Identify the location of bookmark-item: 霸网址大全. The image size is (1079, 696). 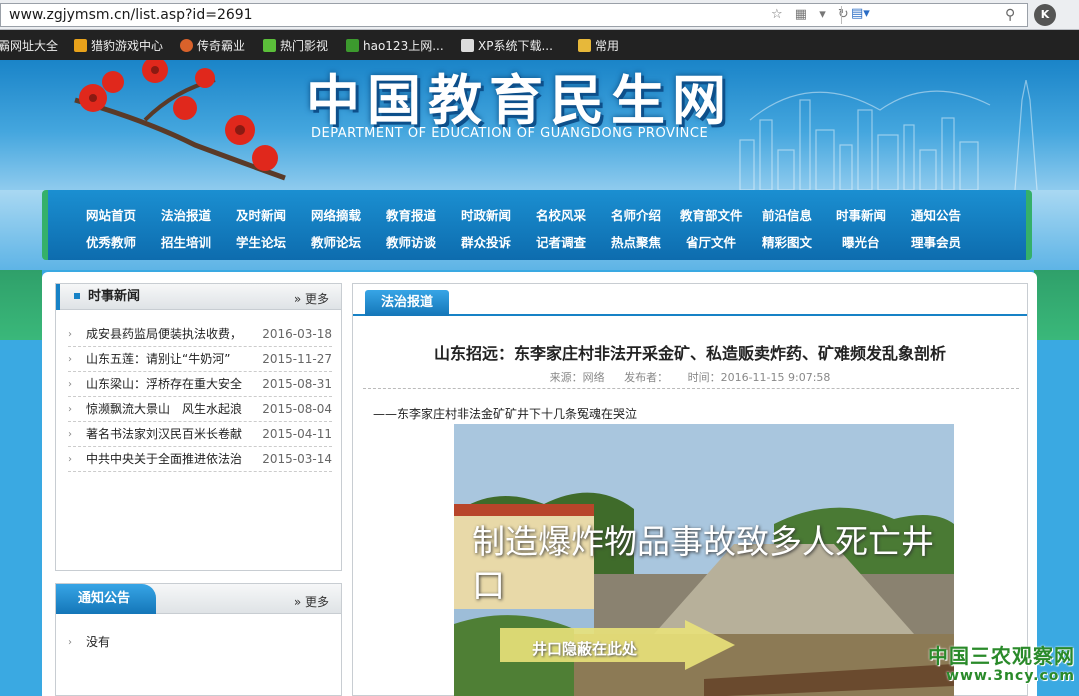
(29, 45).